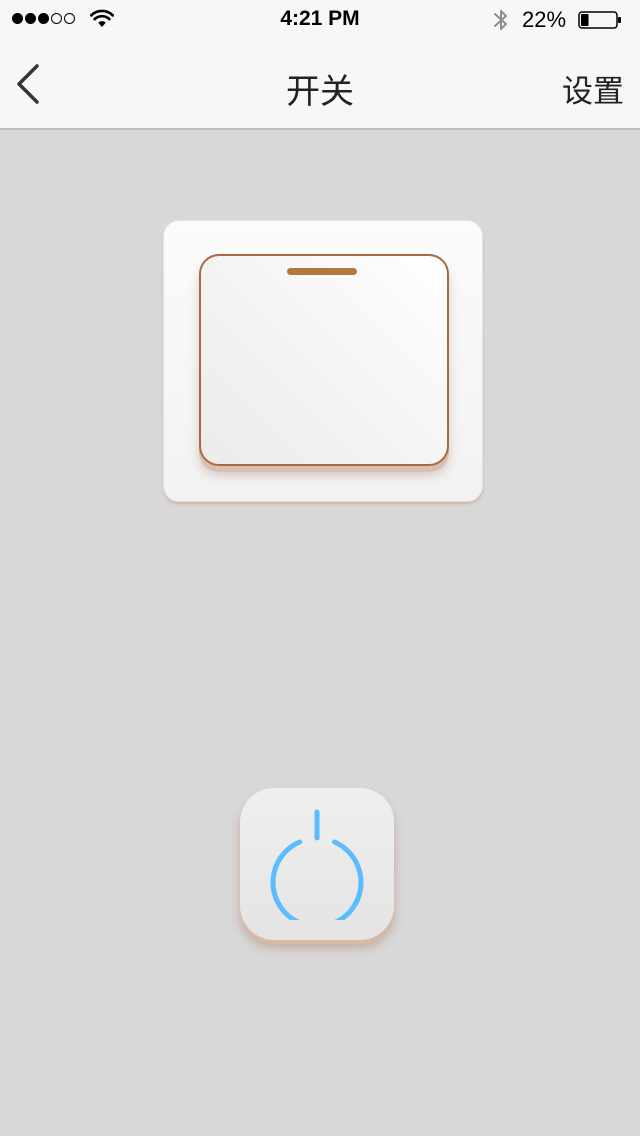 The width and height of the screenshot is (640, 1136). I want to click on wall-switch-rocker, so click(324, 360).